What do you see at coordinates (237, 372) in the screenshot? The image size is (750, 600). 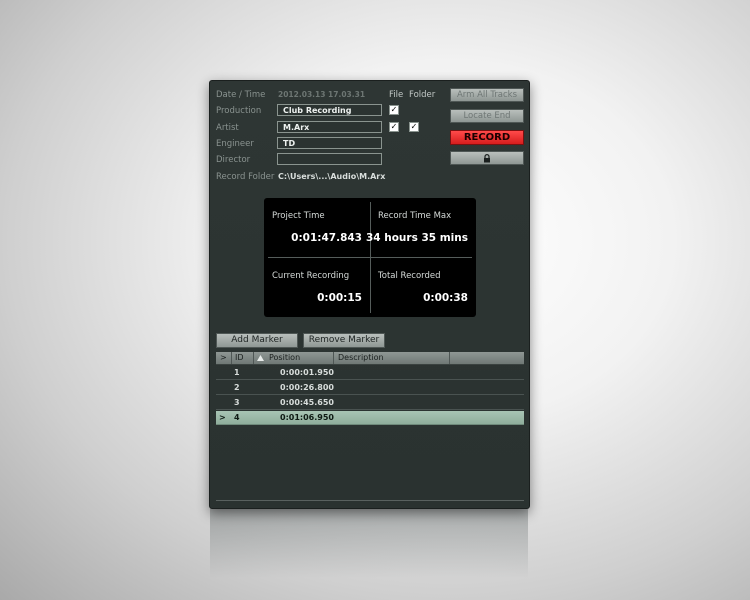 I see `row-id: 1` at bounding box center [237, 372].